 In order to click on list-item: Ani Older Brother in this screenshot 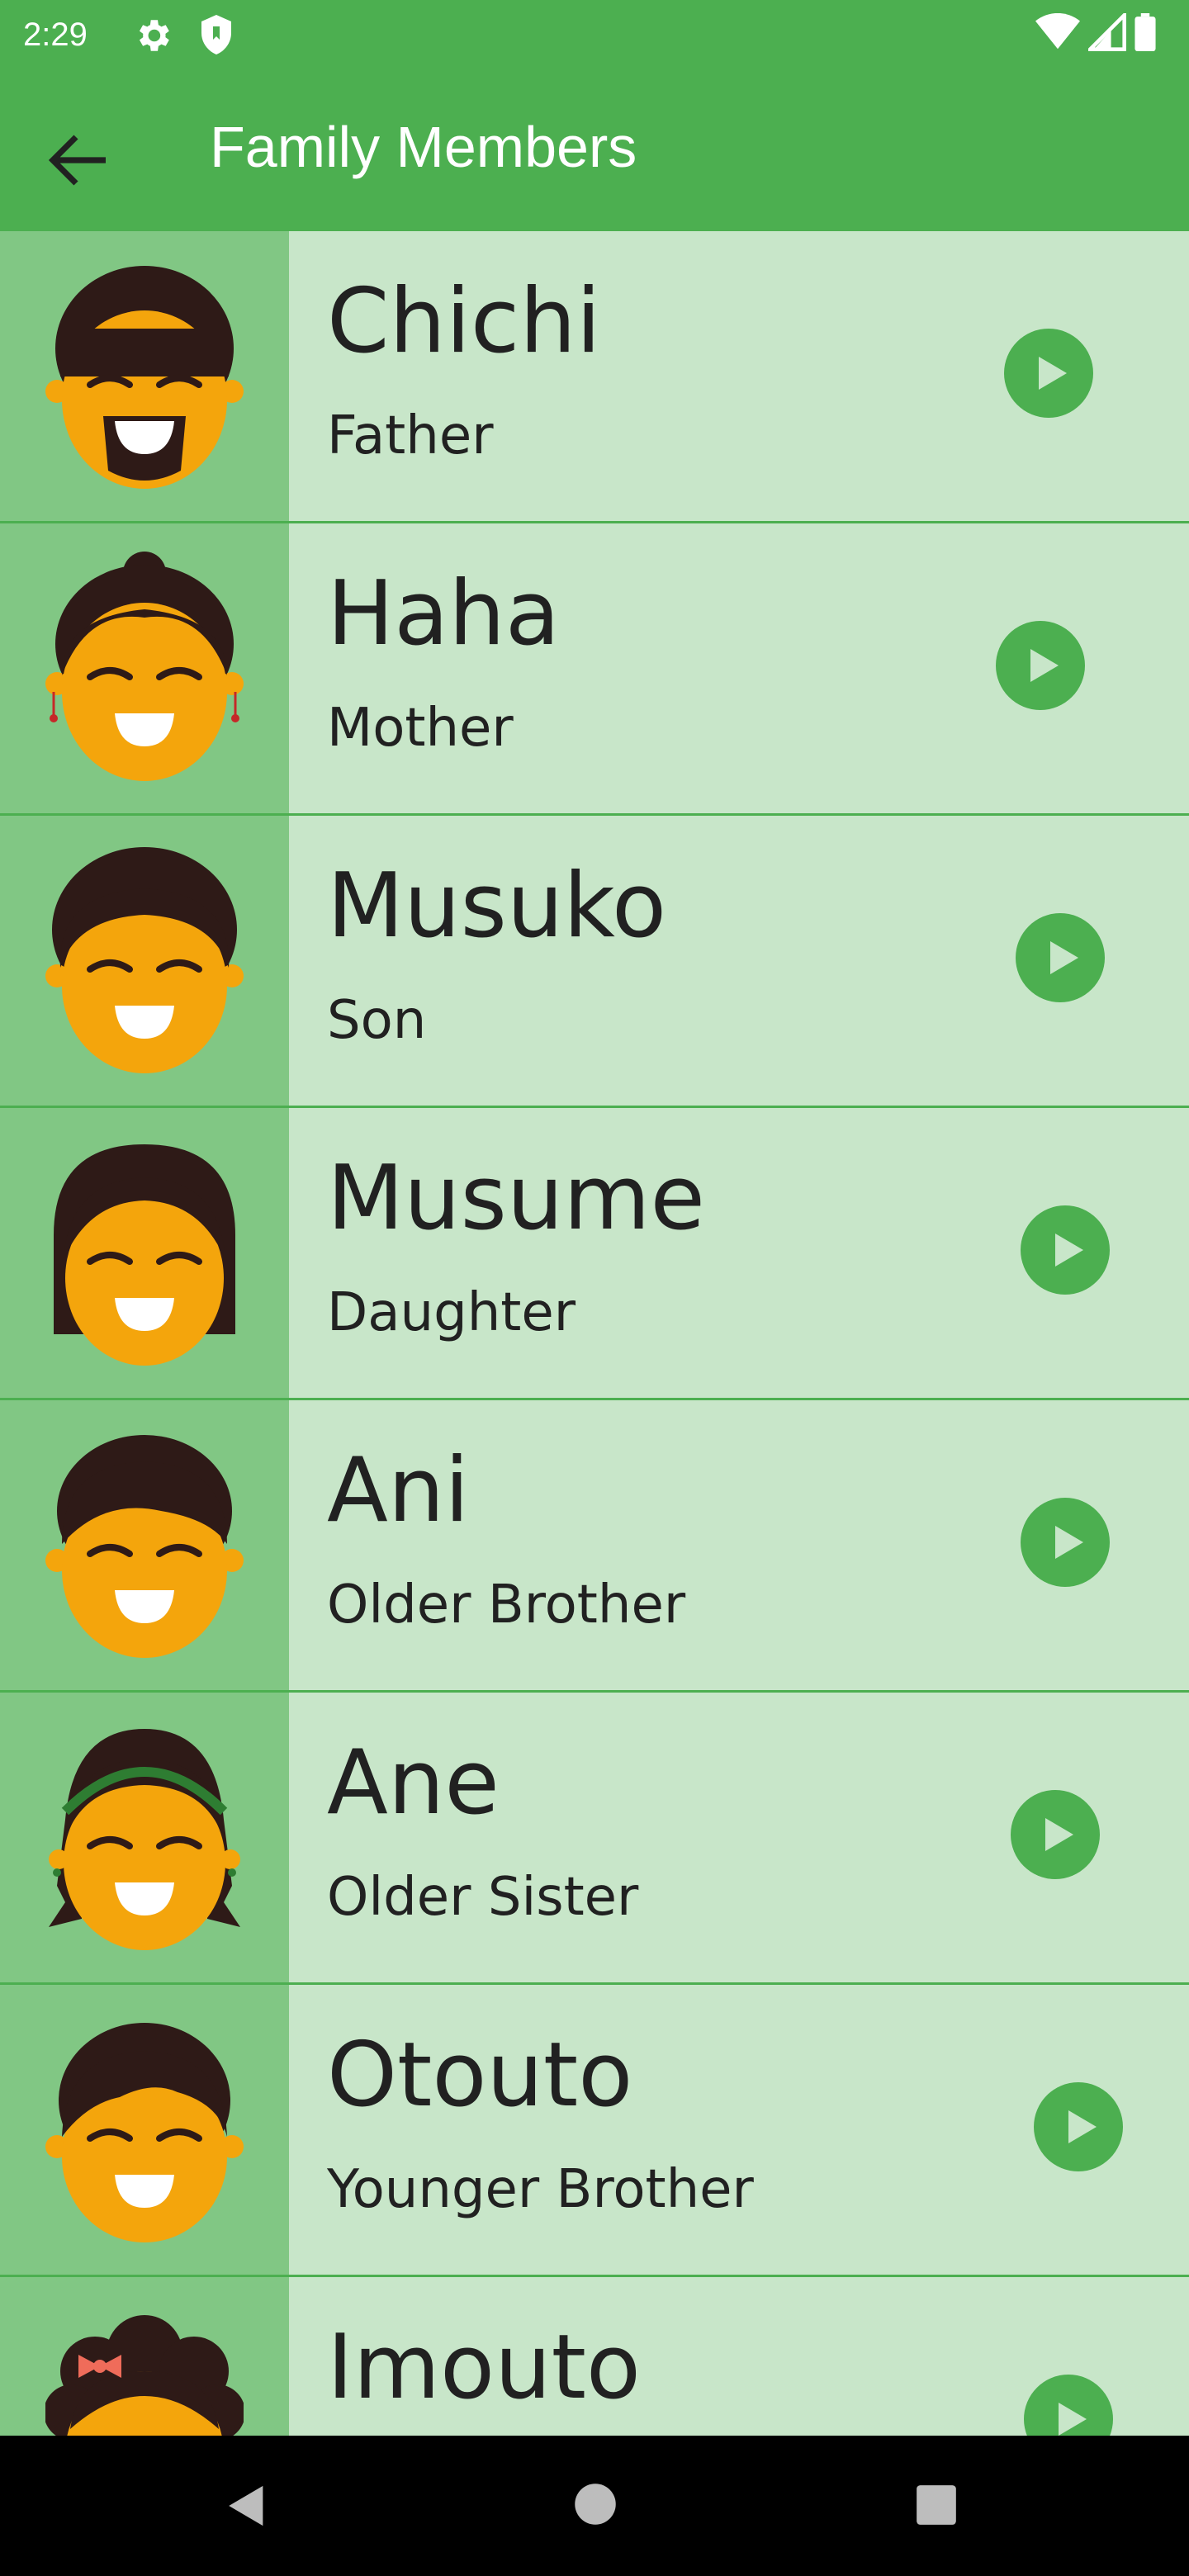, I will do `click(594, 1546)`.